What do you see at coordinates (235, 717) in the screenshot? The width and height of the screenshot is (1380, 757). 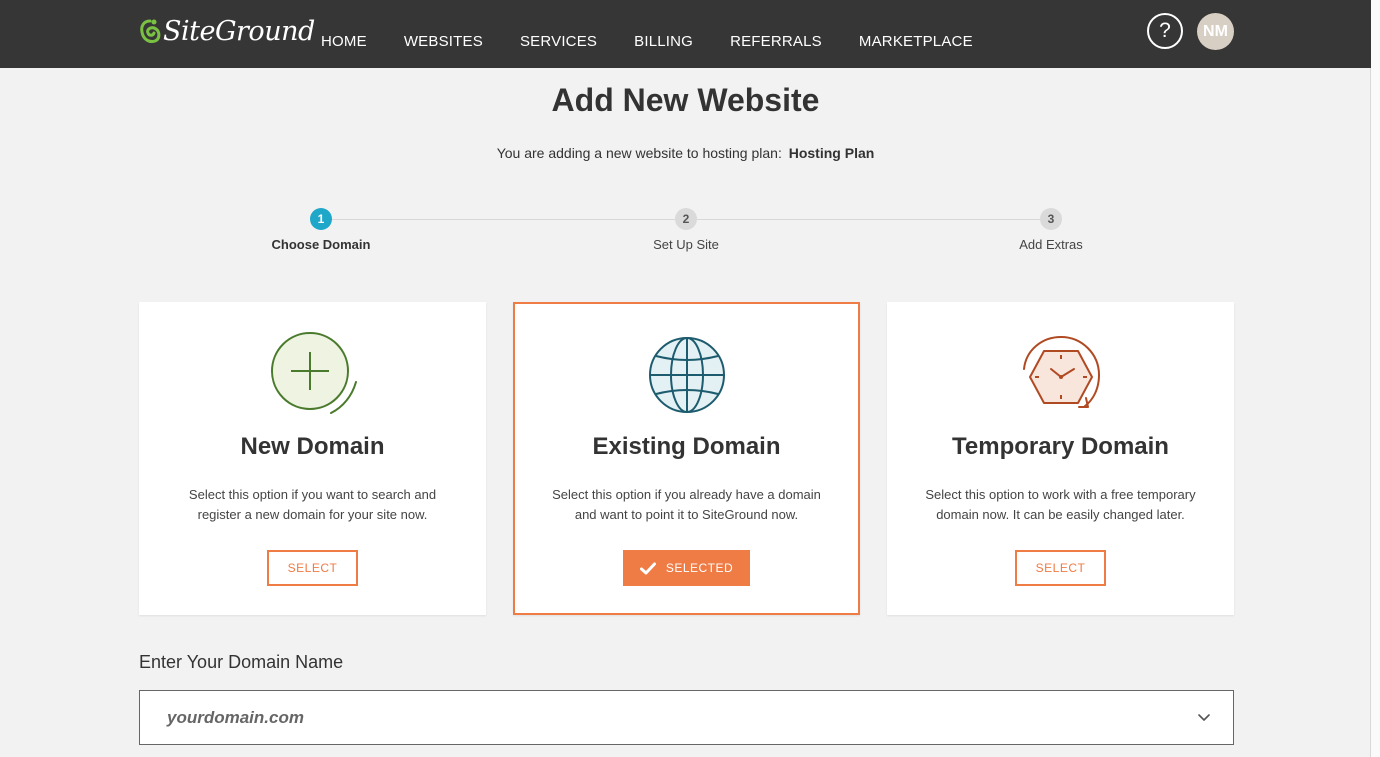 I see `domain-placeholder: yourdomain.com` at bounding box center [235, 717].